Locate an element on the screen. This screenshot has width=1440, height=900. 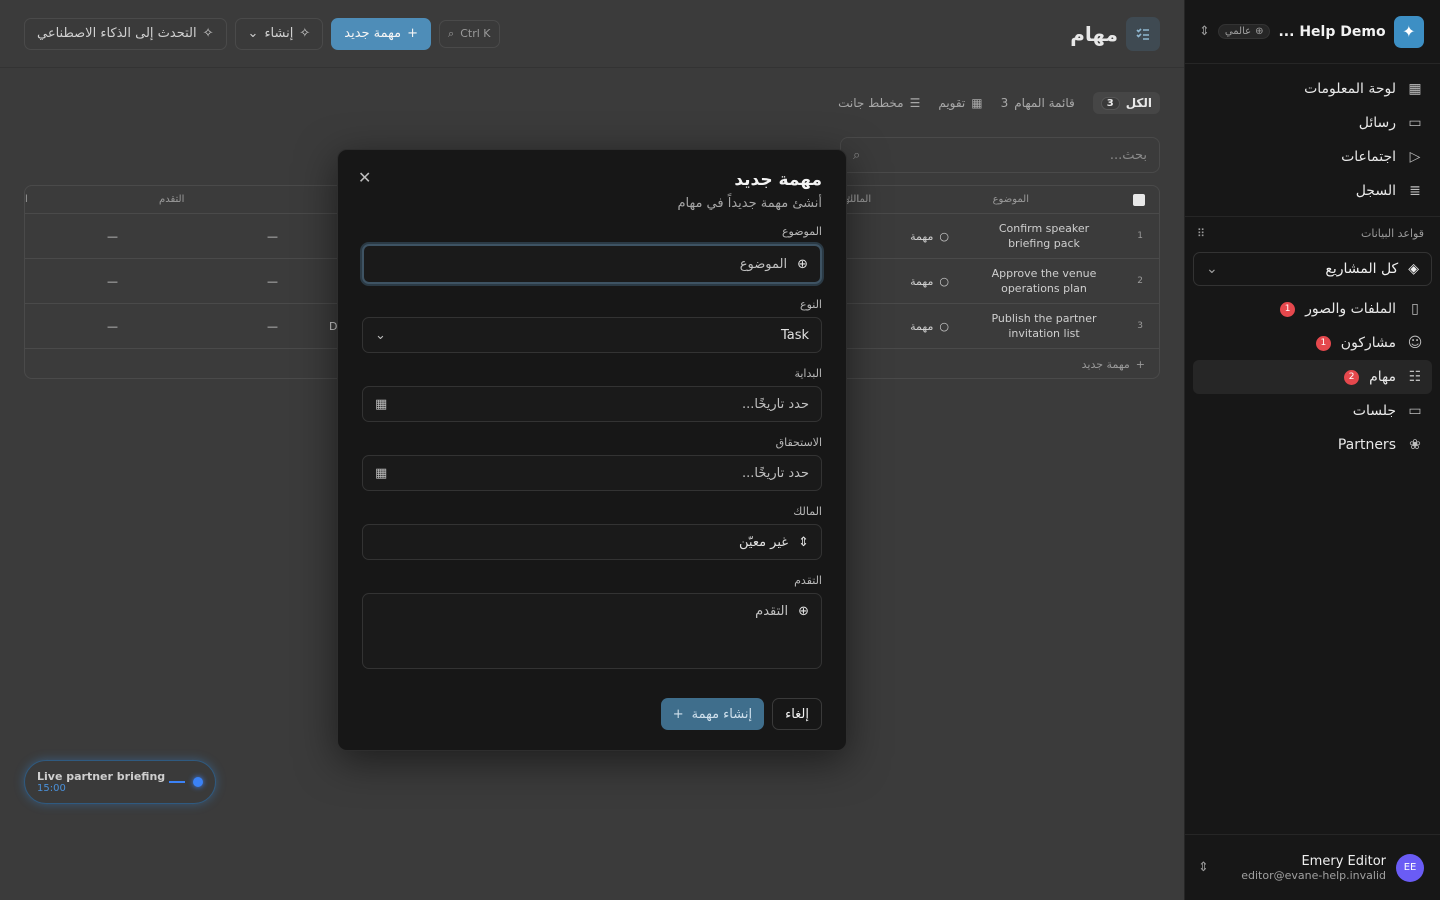
create-task-label: إنشاء مهمة is located at coordinates (722, 714).